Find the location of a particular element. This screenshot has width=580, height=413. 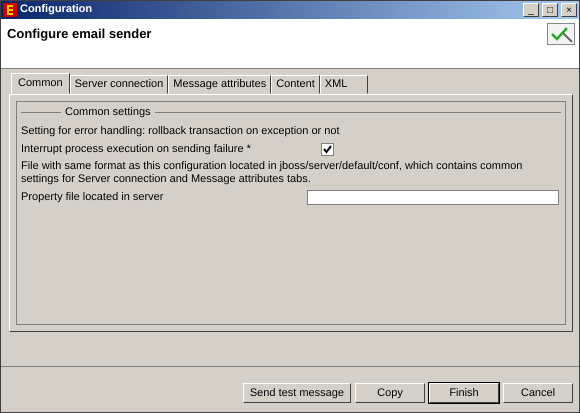

tab: Message attributes is located at coordinates (220, 84).